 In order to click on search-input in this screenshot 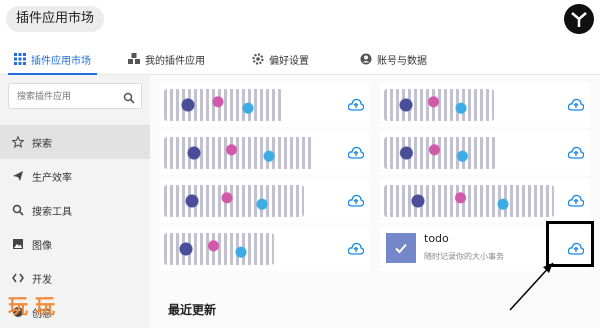, I will do `click(67, 97)`.